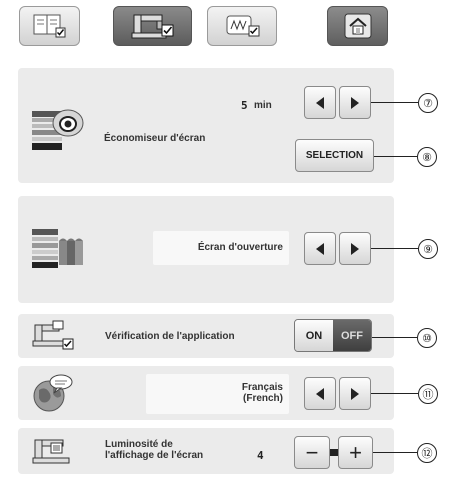 The image size is (453, 477). I want to click on language-value-line1: Français, so click(262, 387).